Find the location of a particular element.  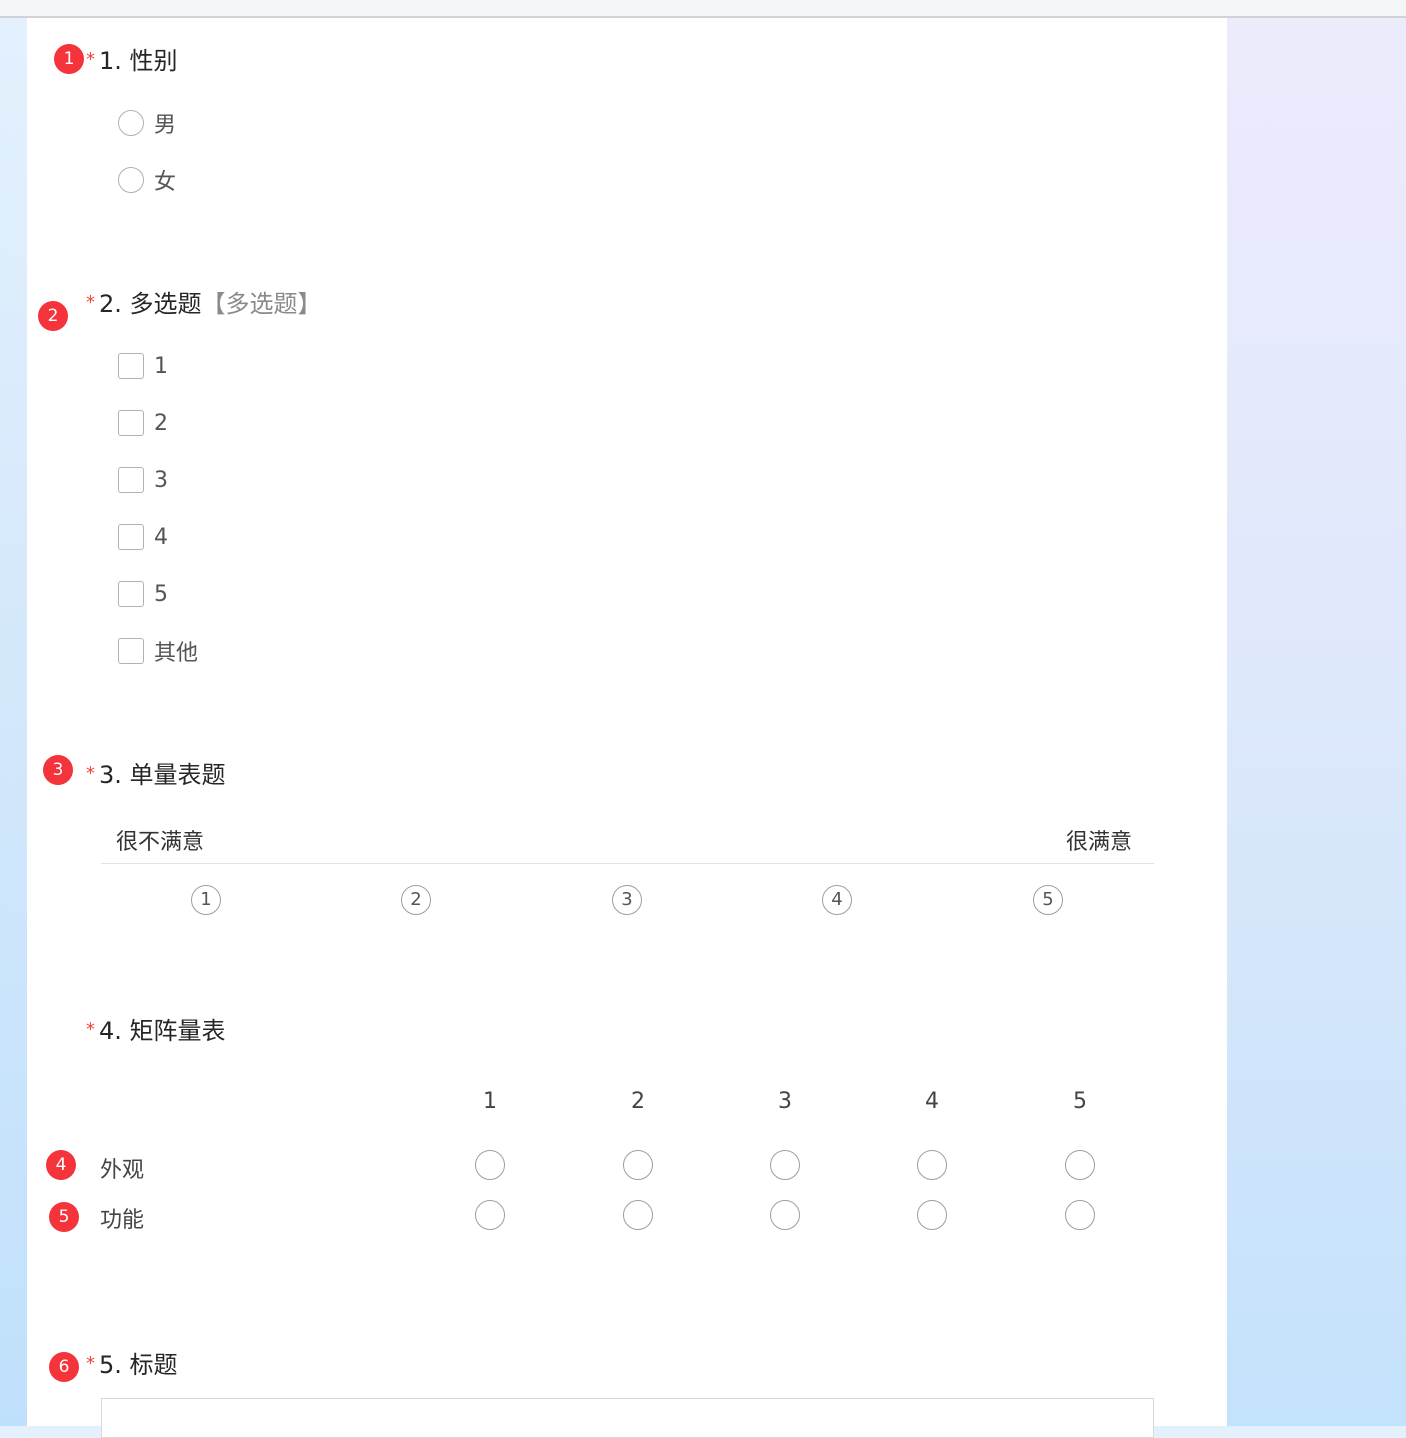

matrix-column-header: 1 is located at coordinates (490, 1101).